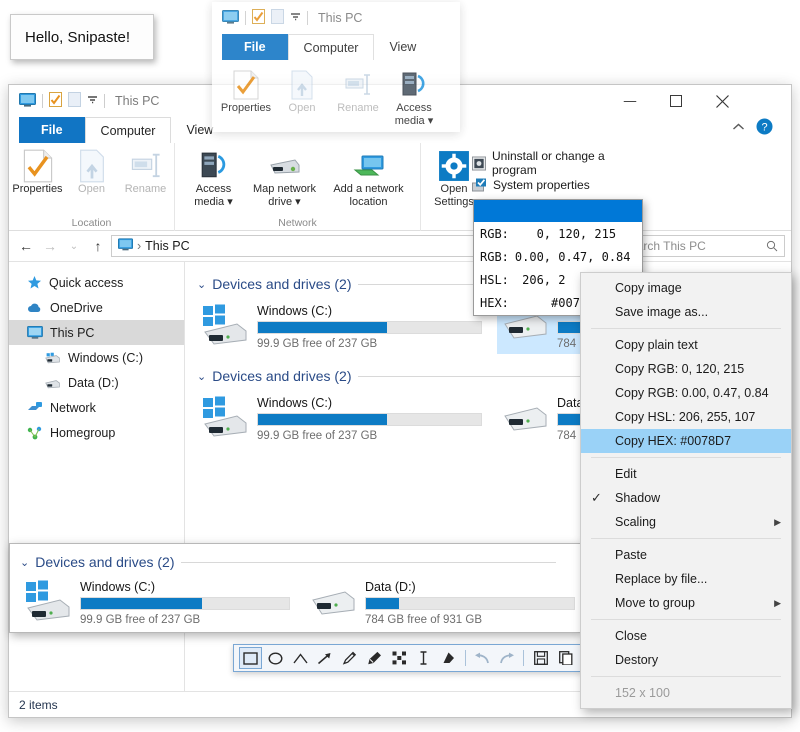  I want to click on sidebar-item-data-d: Data (D:), so click(96, 382).